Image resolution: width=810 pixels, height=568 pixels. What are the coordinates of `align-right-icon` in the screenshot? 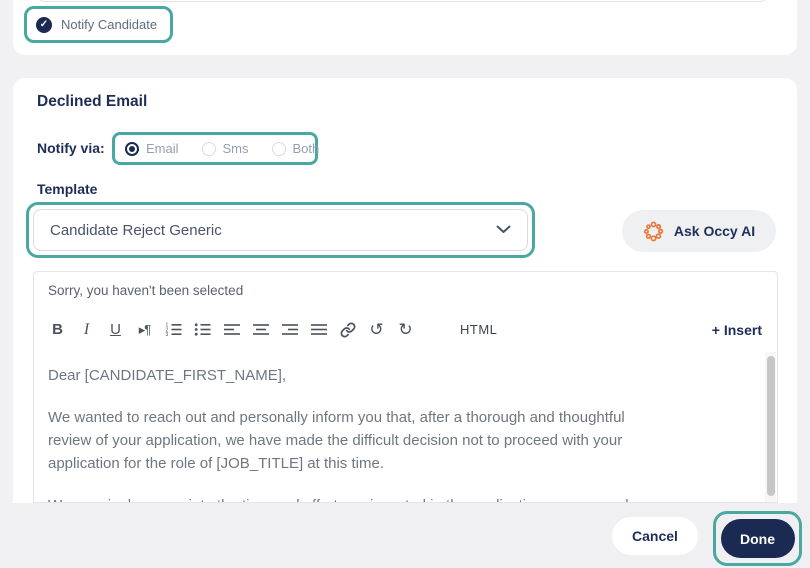 It's located at (289, 329).